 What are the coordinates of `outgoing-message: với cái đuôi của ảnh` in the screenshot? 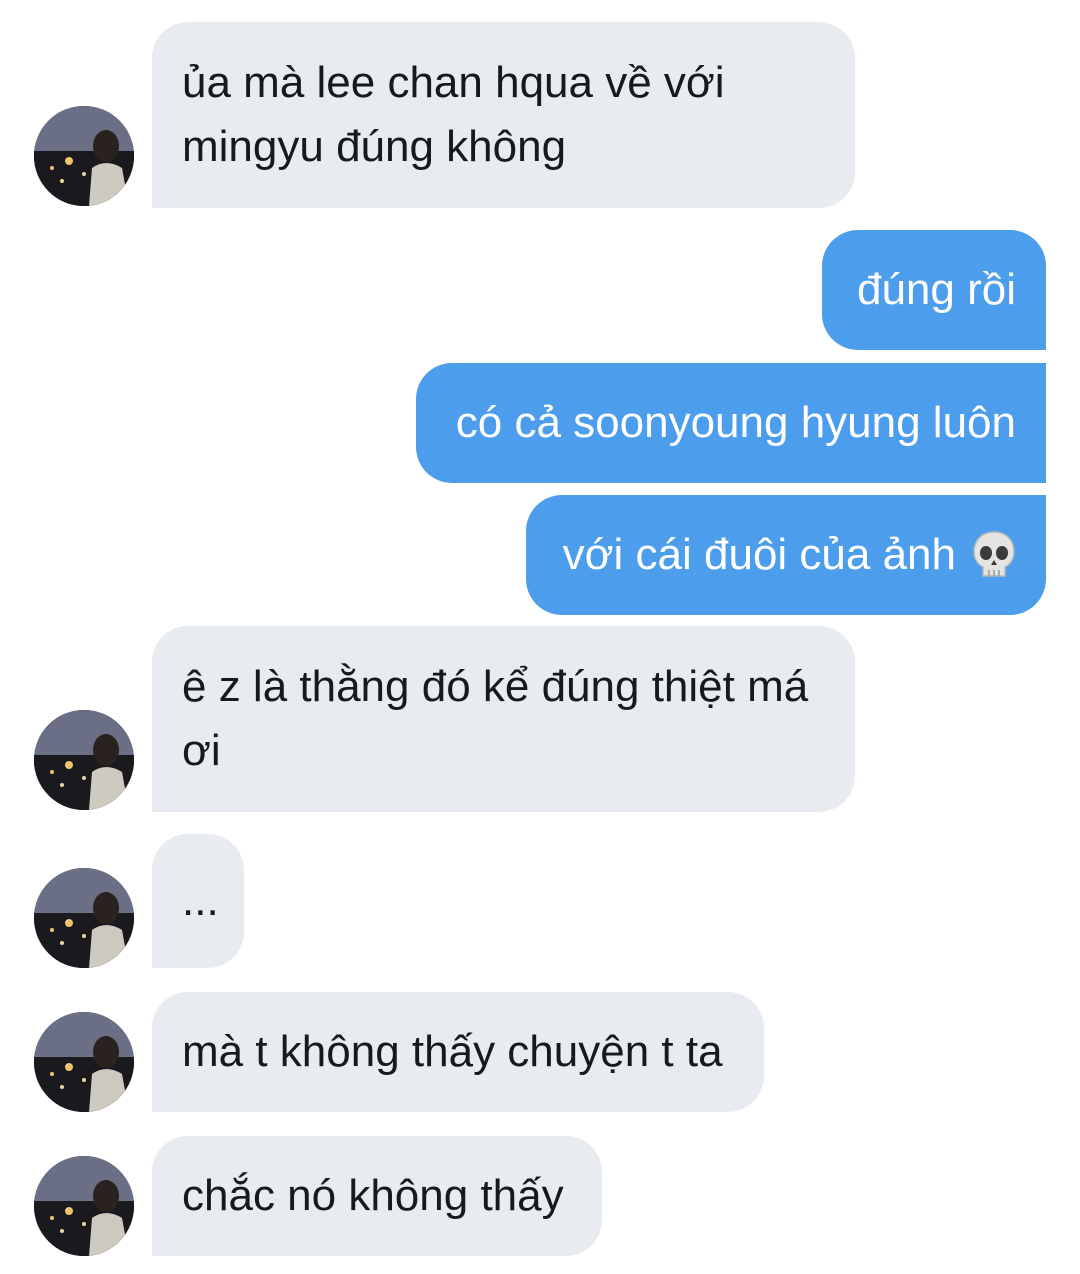 It's located at (786, 555).